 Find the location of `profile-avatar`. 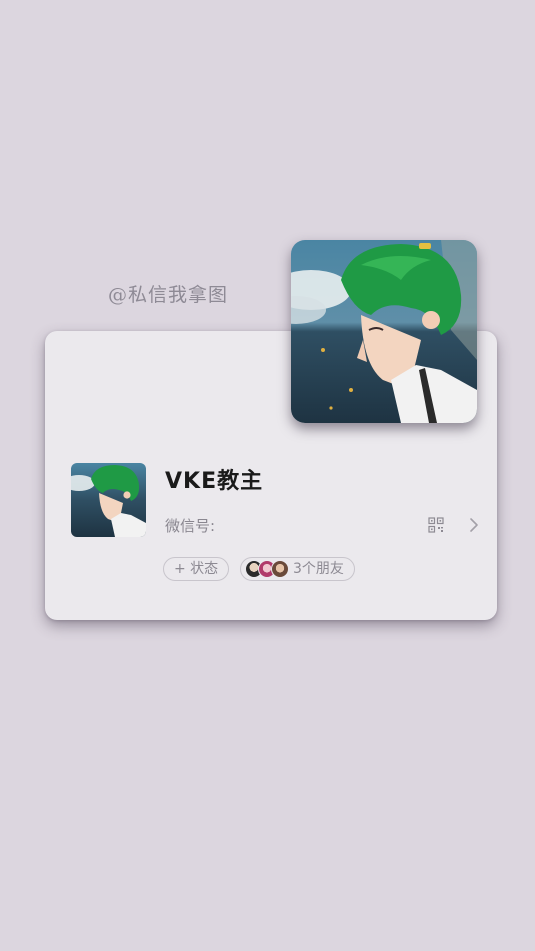

profile-avatar is located at coordinates (108, 500).